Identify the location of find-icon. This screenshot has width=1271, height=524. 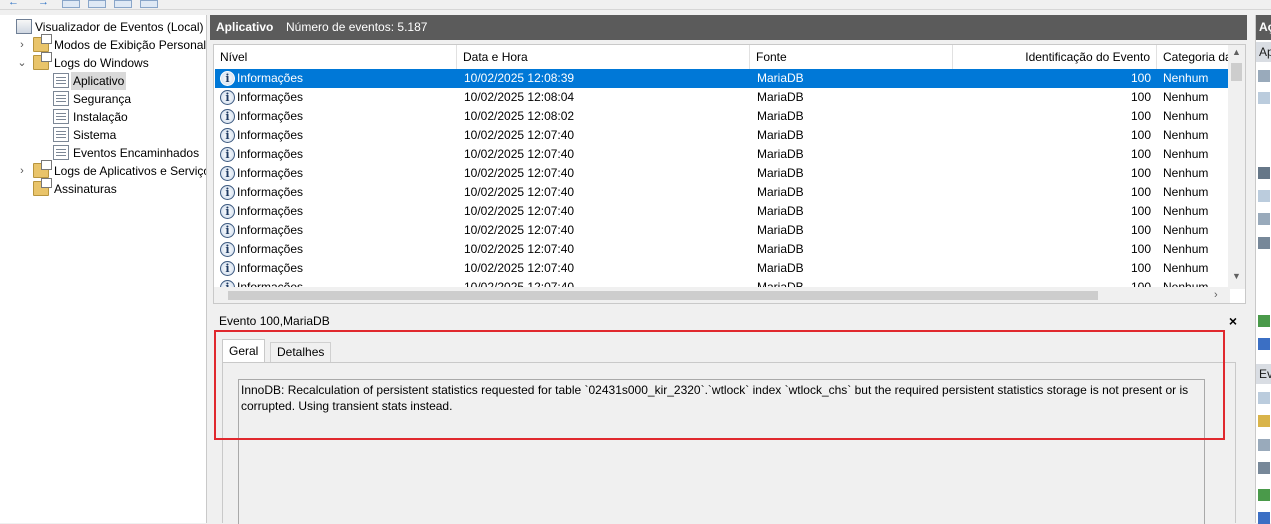
(1264, 219).